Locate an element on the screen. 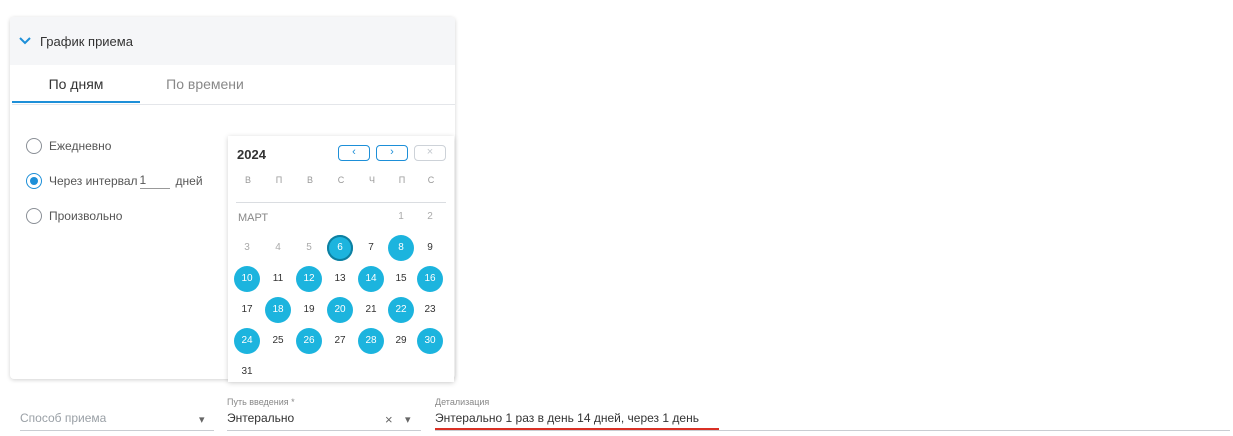 This screenshot has height=436, width=1233. calendar-day: 4 is located at coordinates (278, 248).